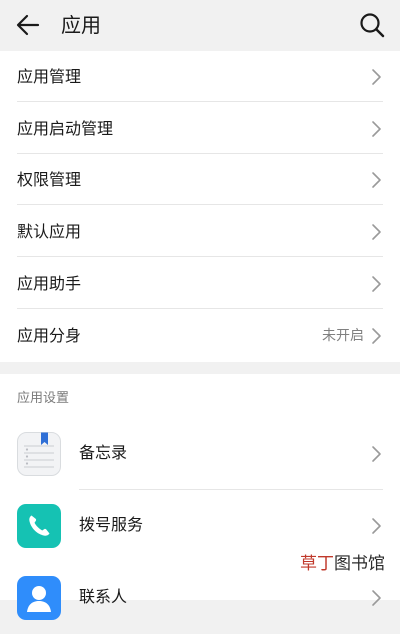 Image resolution: width=400 pixels, height=634 pixels. I want to click on menu-item-app-twin: 应用分身 未开启, so click(200, 335).